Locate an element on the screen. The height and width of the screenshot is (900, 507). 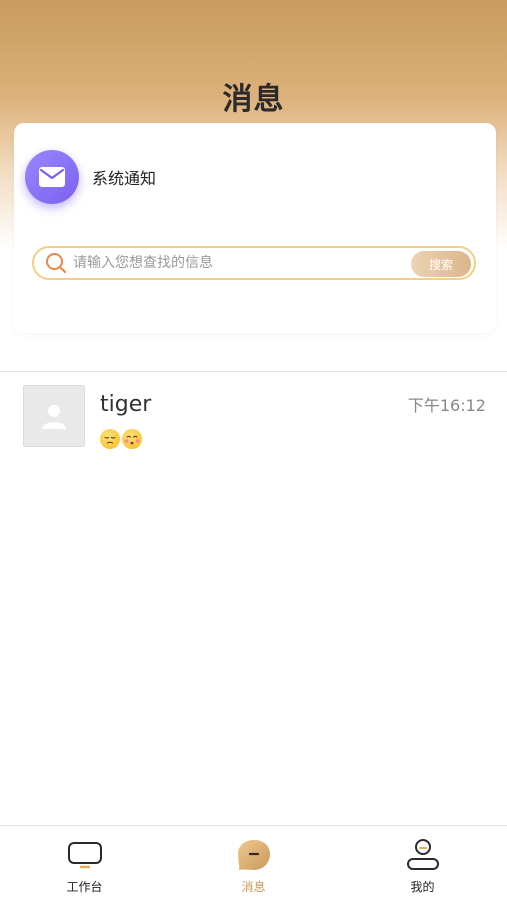
user-icon is located at coordinates (423, 855).